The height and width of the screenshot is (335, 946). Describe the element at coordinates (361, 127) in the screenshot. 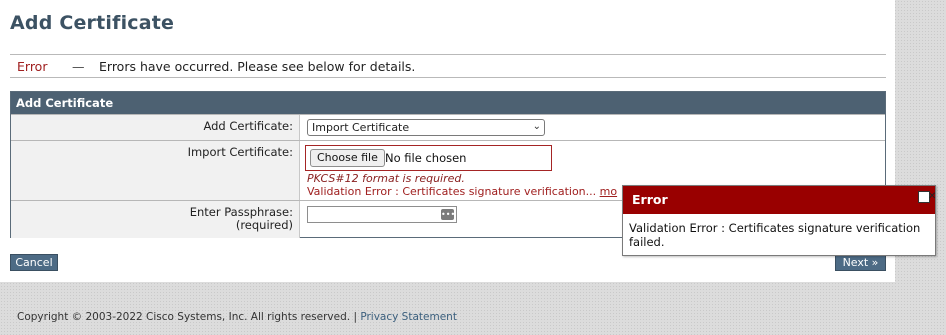

I see `add-certificate-selected-value: Import Certificate` at that location.